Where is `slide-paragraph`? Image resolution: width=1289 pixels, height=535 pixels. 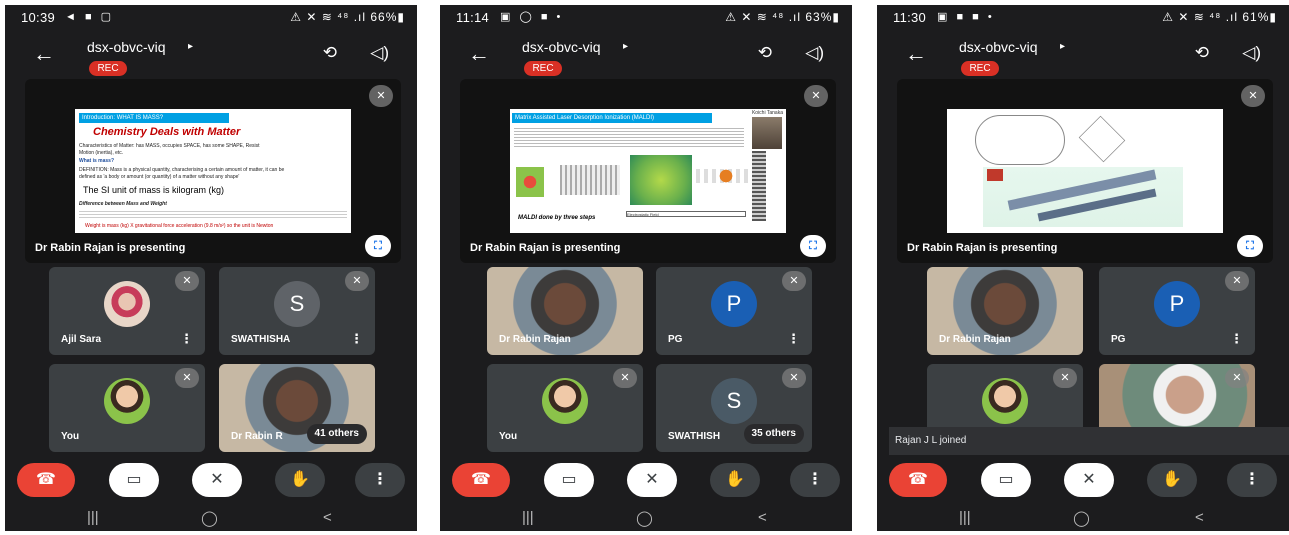
slide-paragraph is located at coordinates (213, 214).